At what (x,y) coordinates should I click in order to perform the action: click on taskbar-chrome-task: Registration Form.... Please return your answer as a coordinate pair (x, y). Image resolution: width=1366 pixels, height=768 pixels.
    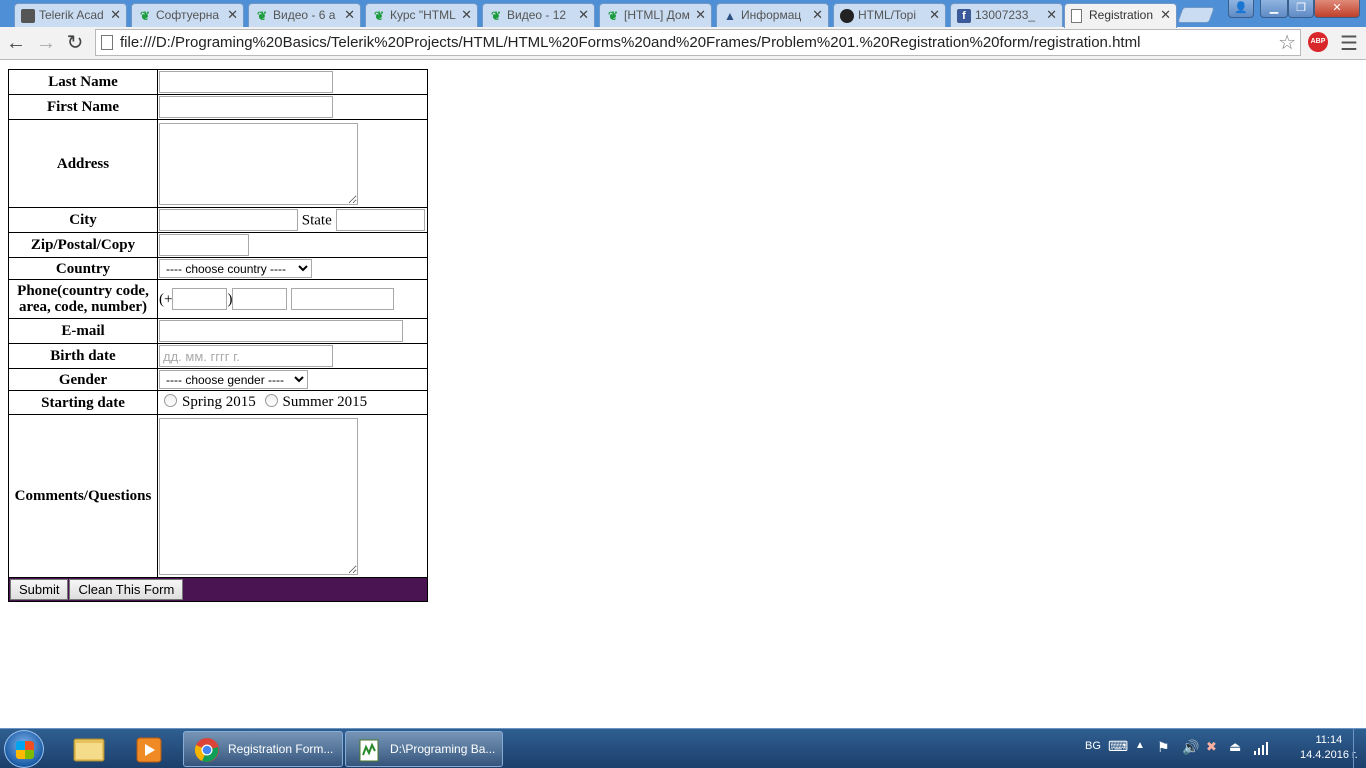
    Looking at the image, I should click on (263, 749).